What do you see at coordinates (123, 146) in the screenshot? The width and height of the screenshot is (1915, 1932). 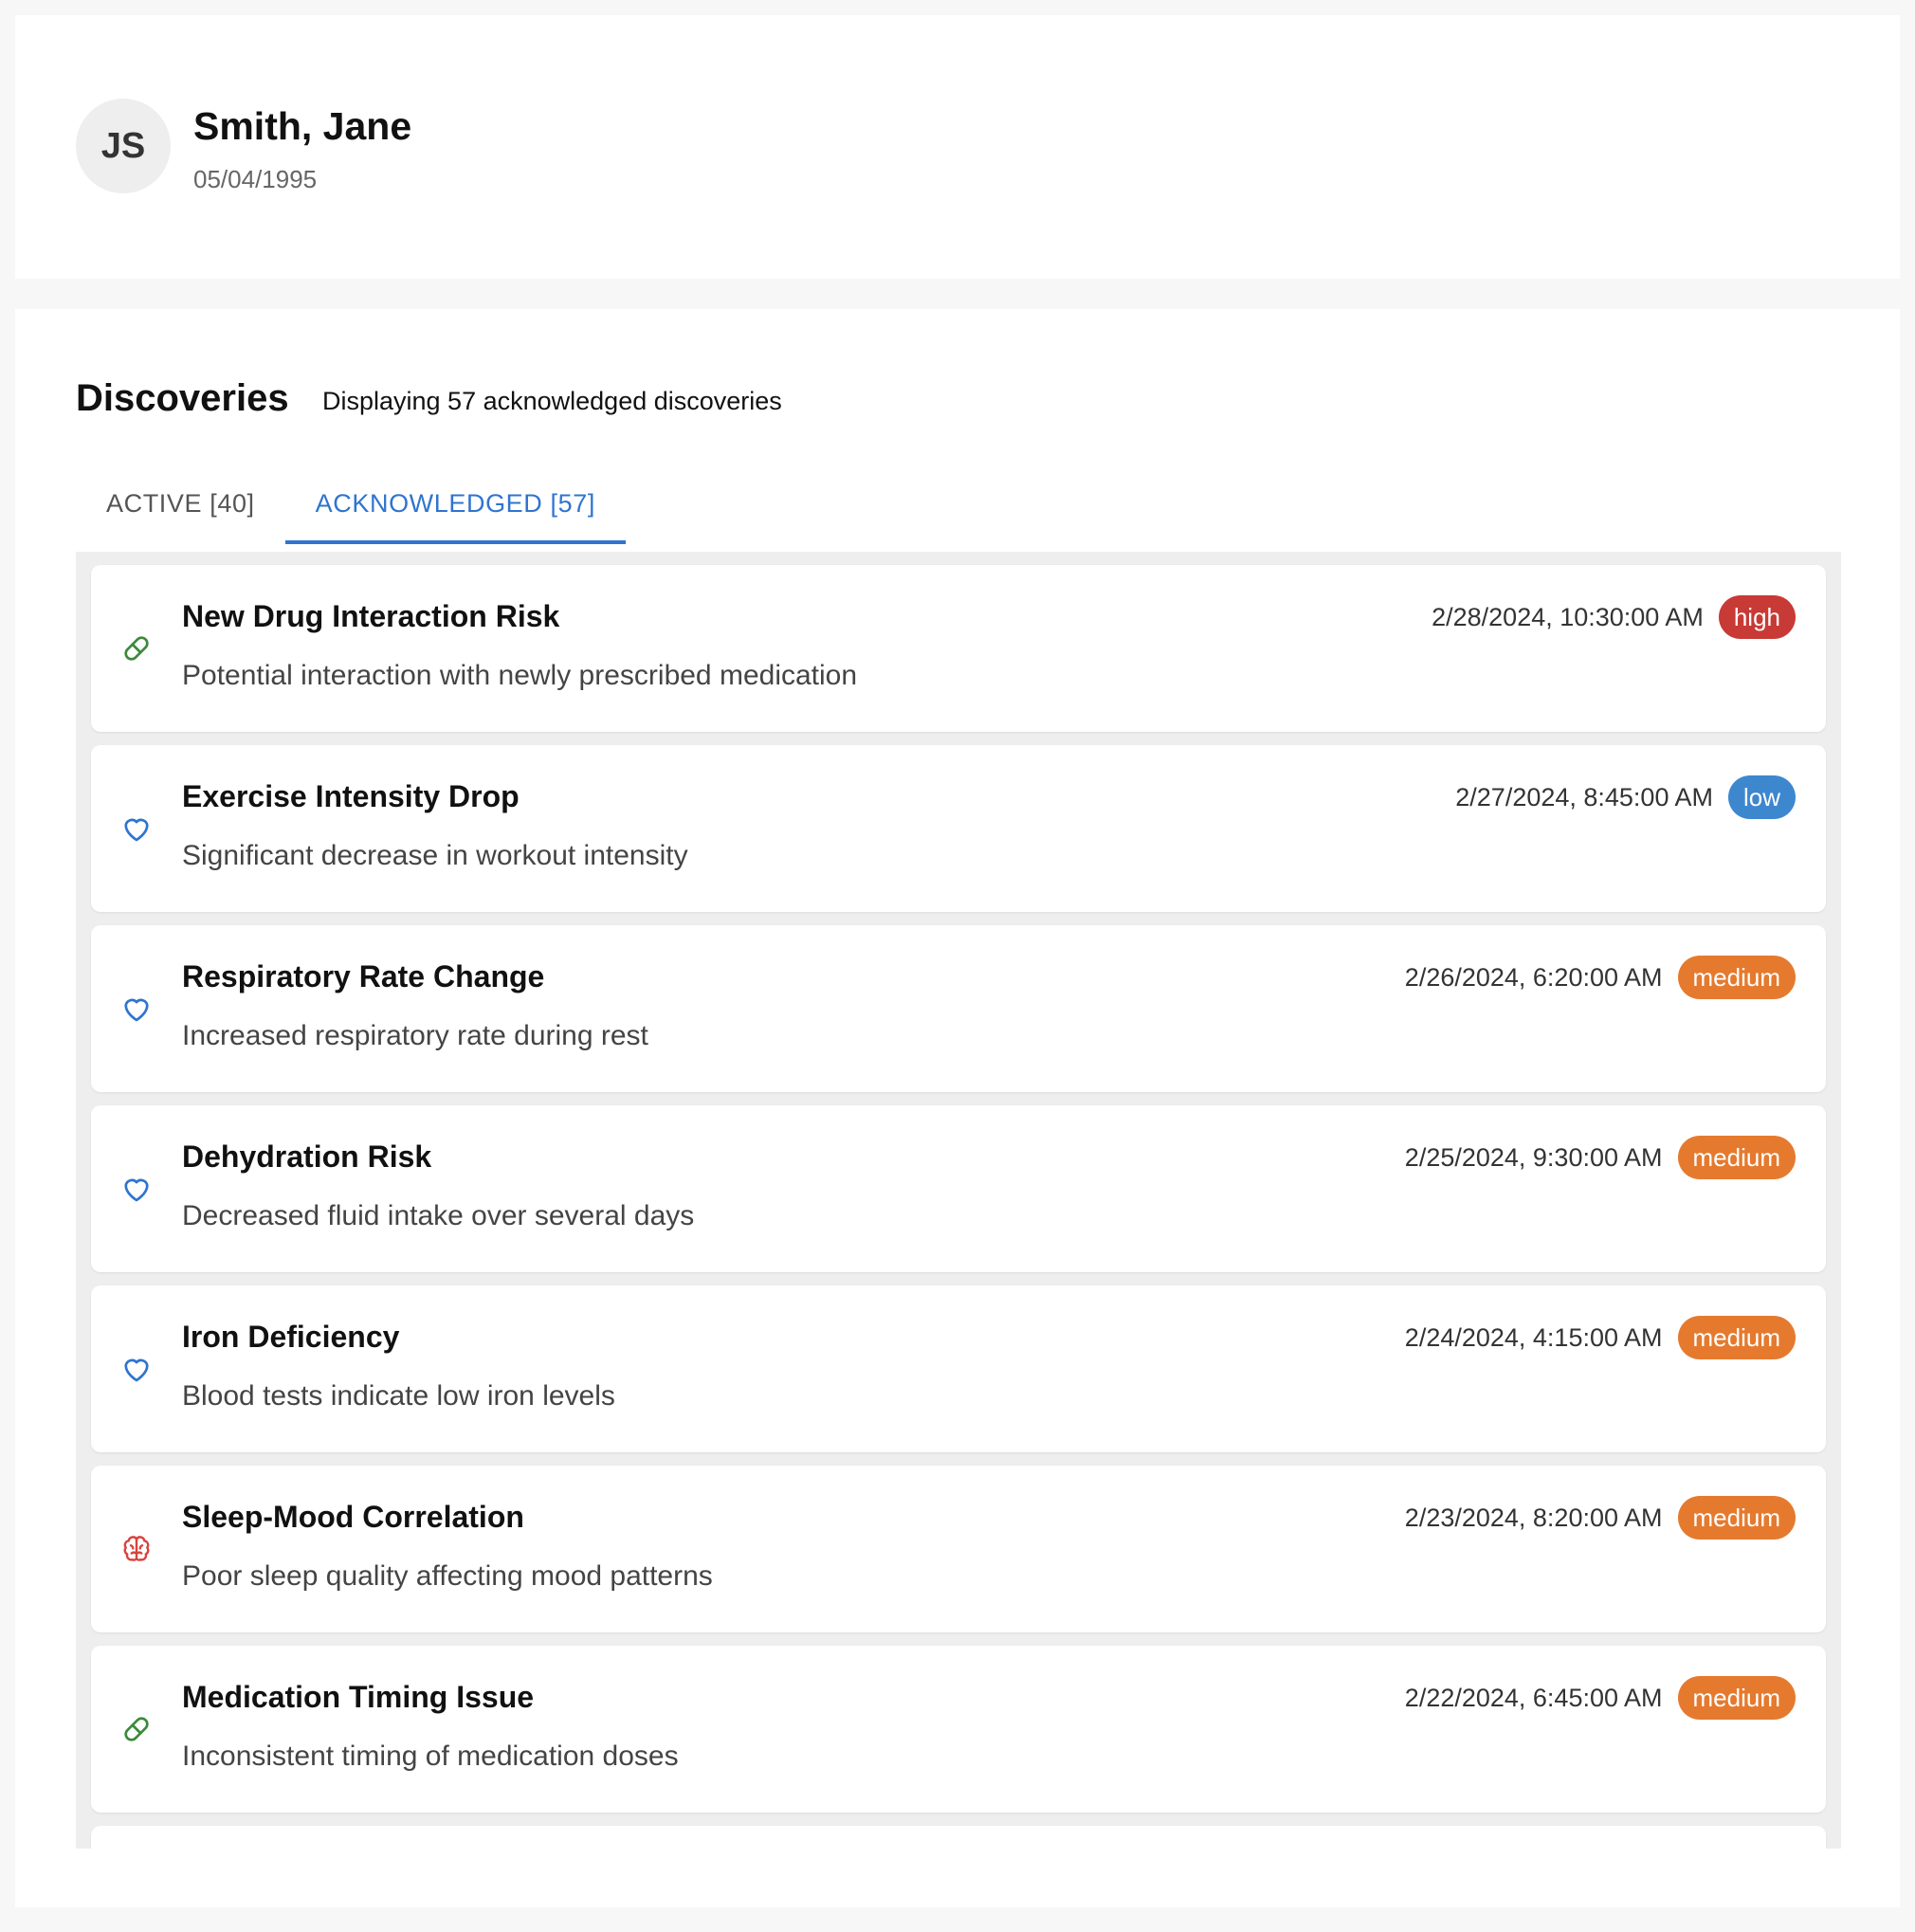 I see `avatar: JS` at bounding box center [123, 146].